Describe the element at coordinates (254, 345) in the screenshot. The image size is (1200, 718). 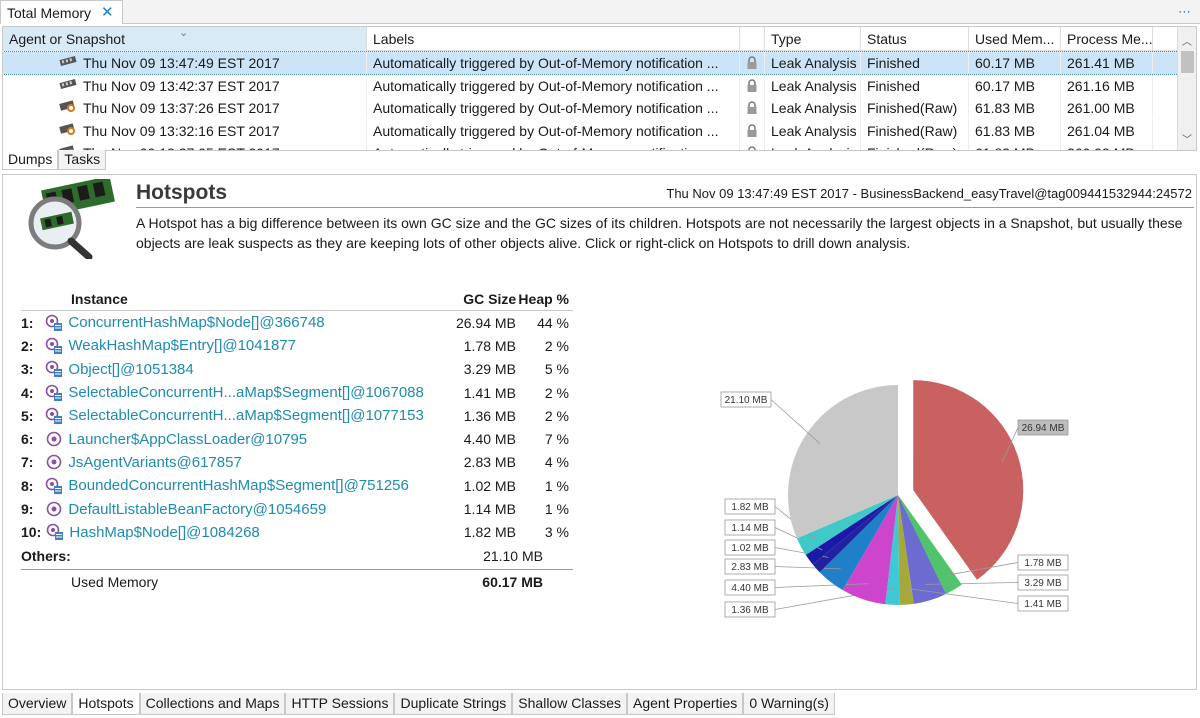
I see `instance-link: WeakHashMap$Entry[]@1041877` at that location.